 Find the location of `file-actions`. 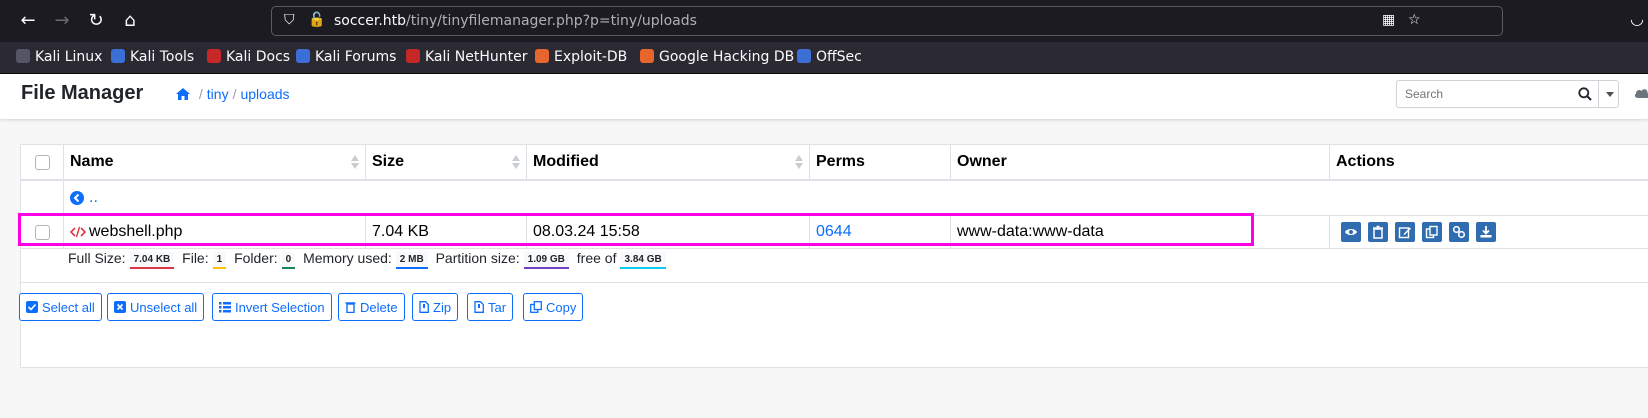

file-actions is located at coordinates (1488, 232).